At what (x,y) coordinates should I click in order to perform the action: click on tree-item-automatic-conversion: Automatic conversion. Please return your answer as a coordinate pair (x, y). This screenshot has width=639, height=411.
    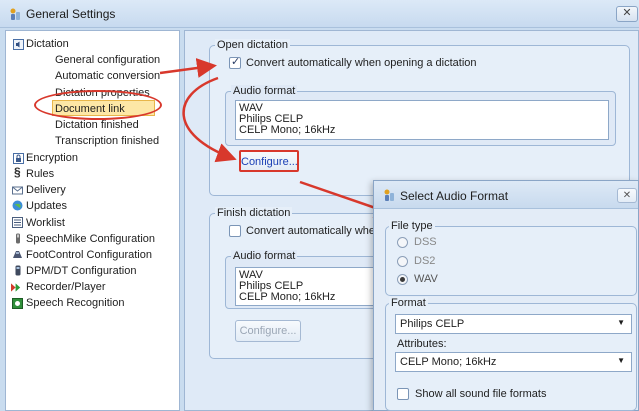
    Looking at the image, I should click on (107, 76).